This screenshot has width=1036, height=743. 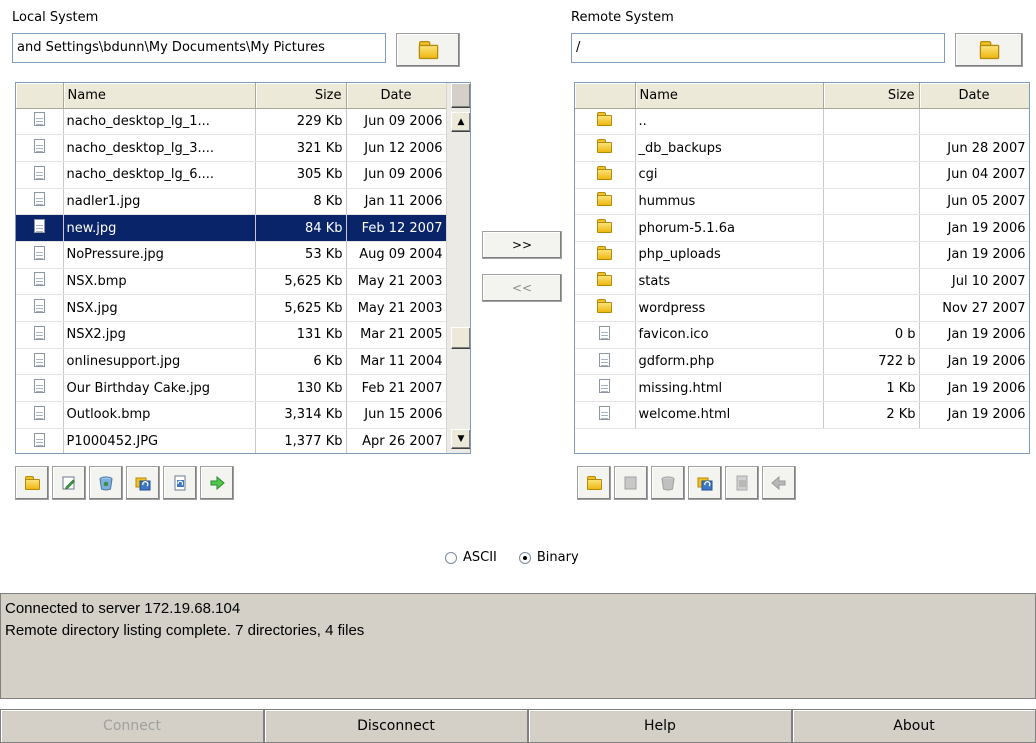 I want to click on ascii-radio, so click(x=451, y=557).